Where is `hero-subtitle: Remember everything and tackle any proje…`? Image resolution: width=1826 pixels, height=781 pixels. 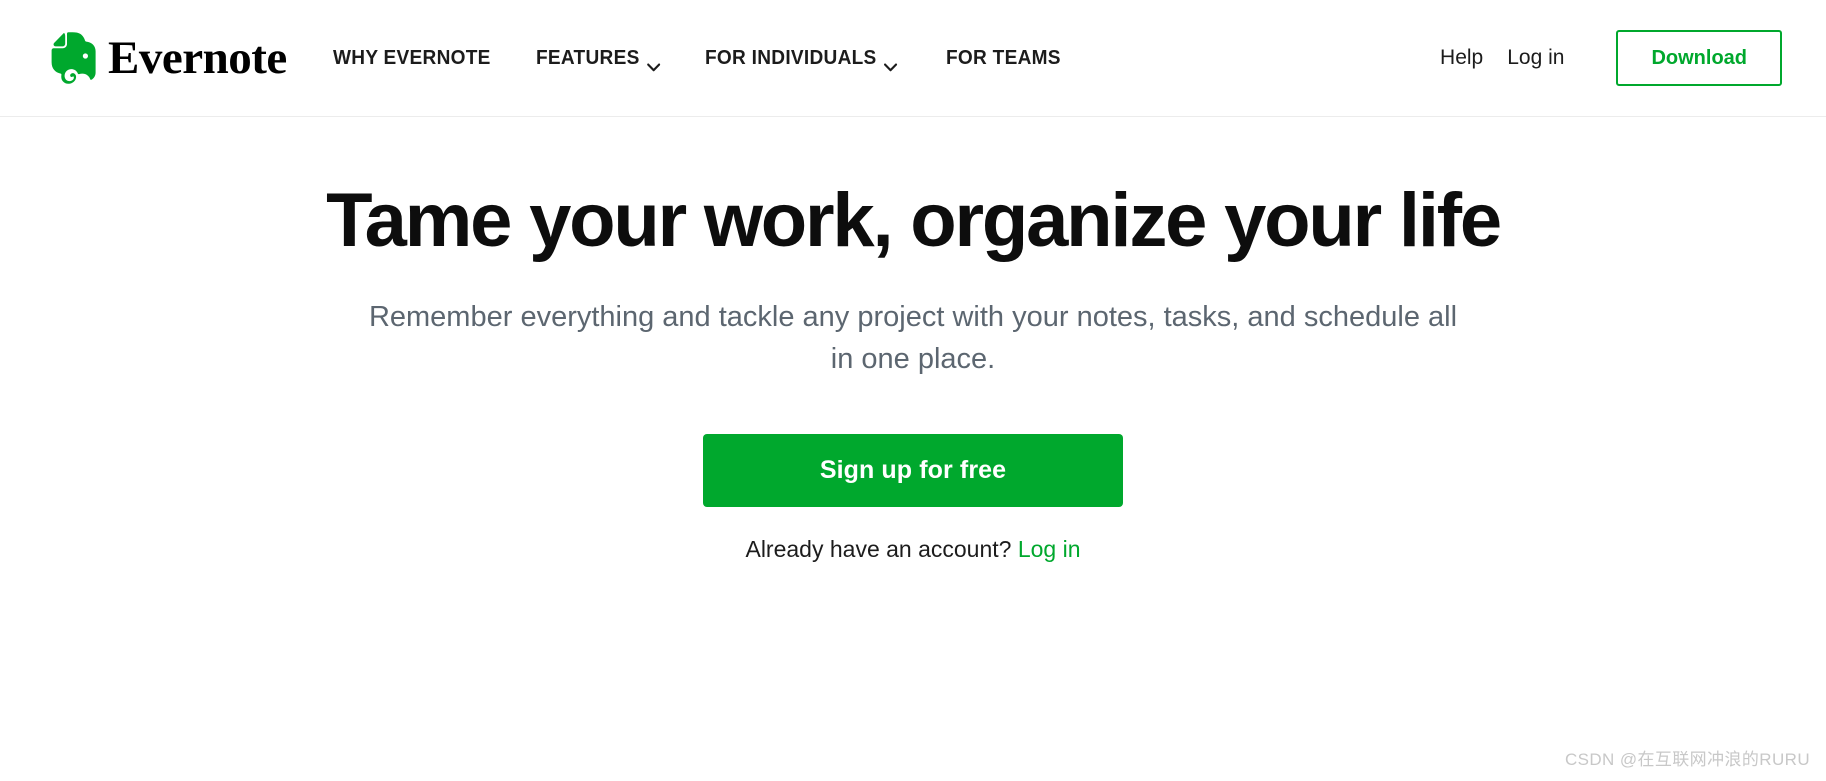 hero-subtitle: Remember everything and tackle any proje… is located at coordinates (913, 337).